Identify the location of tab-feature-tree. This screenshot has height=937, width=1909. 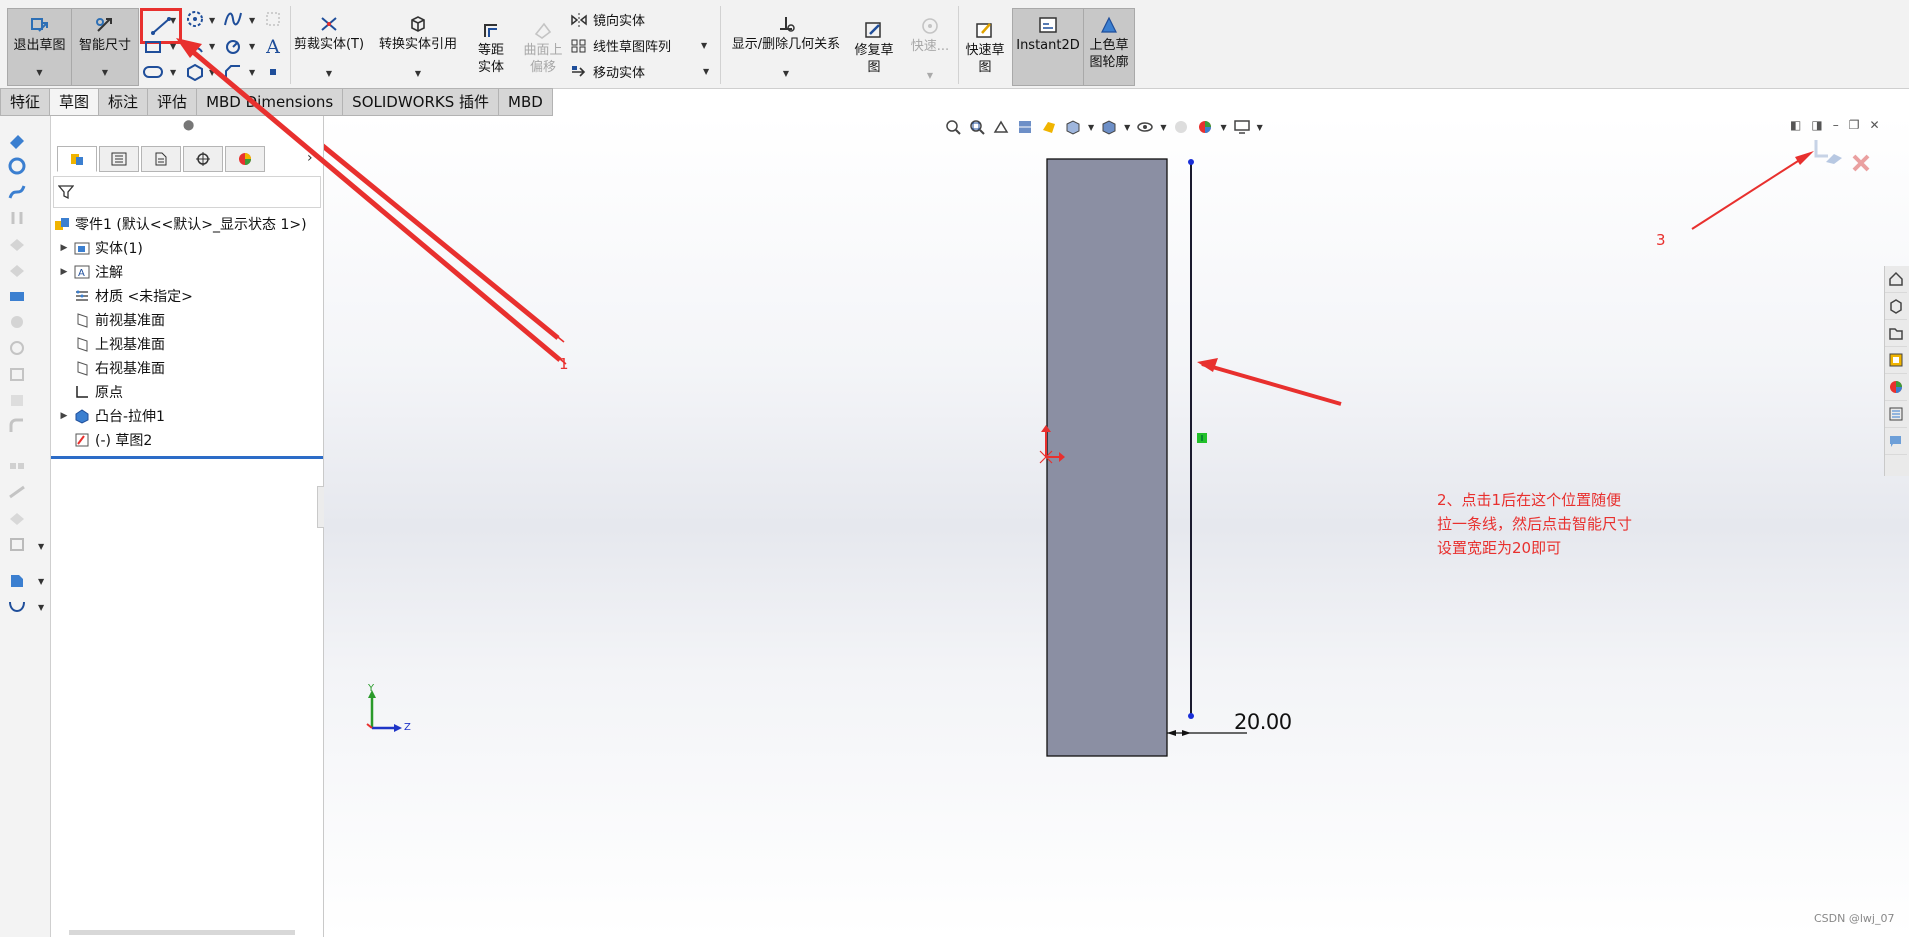
(77, 159).